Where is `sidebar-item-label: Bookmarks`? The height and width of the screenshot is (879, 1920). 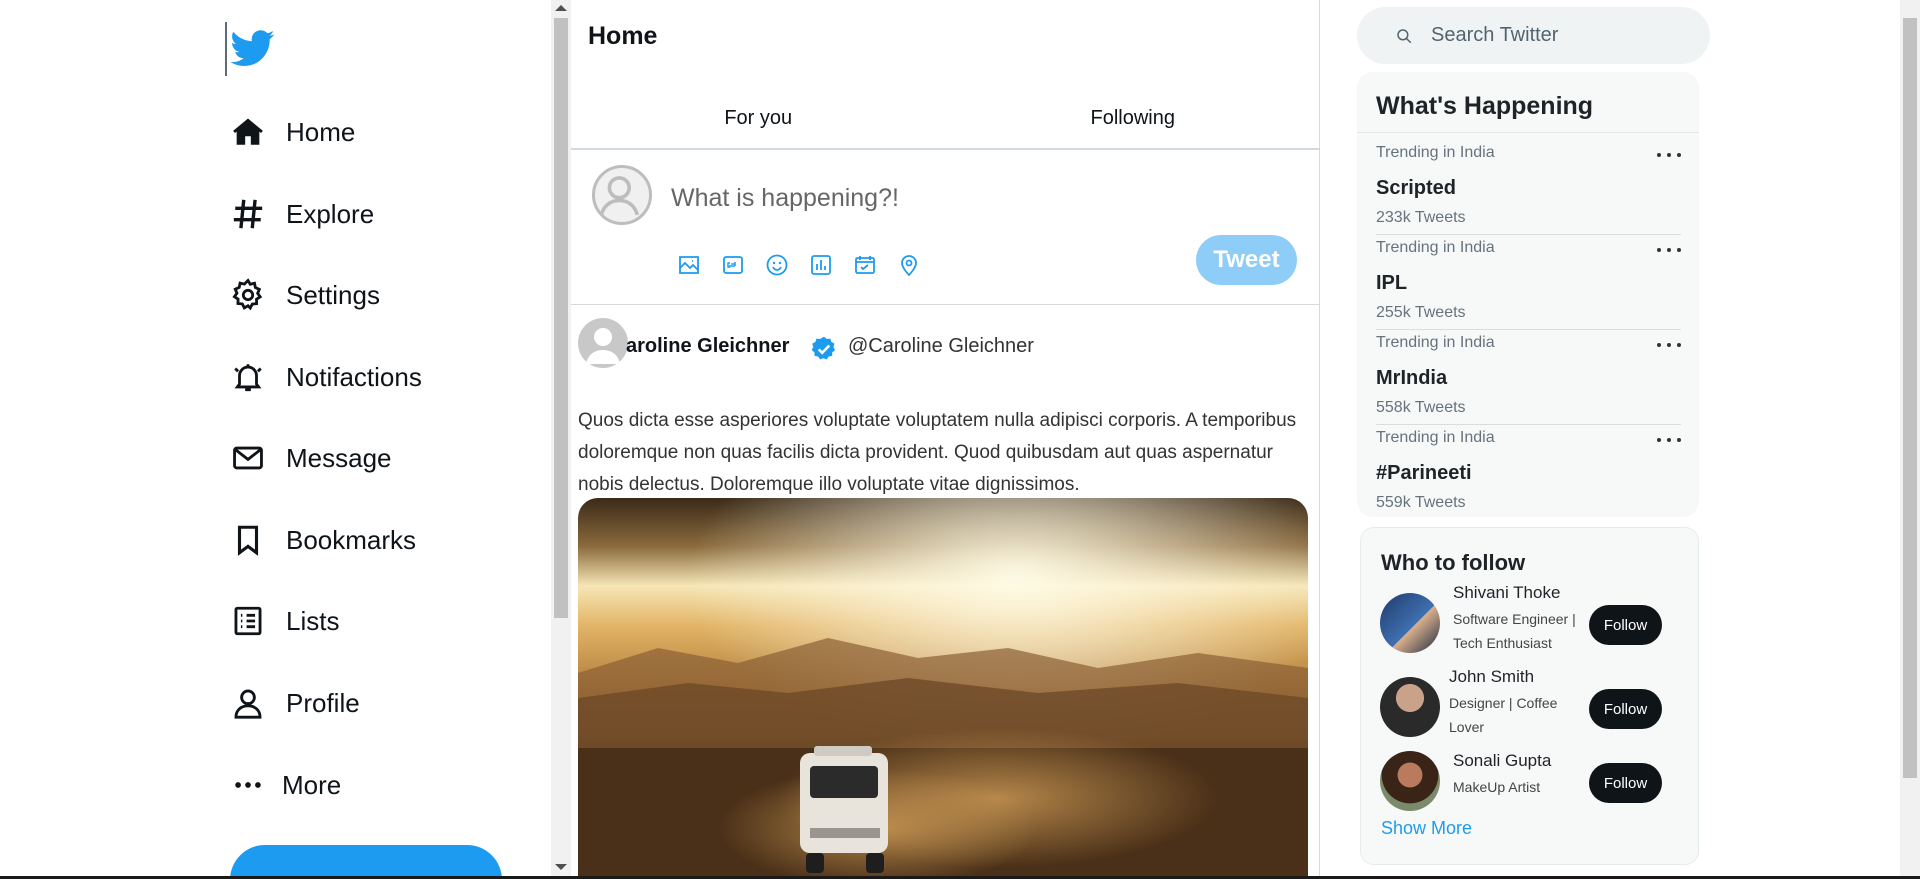 sidebar-item-label: Bookmarks is located at coordinates (351, 539).